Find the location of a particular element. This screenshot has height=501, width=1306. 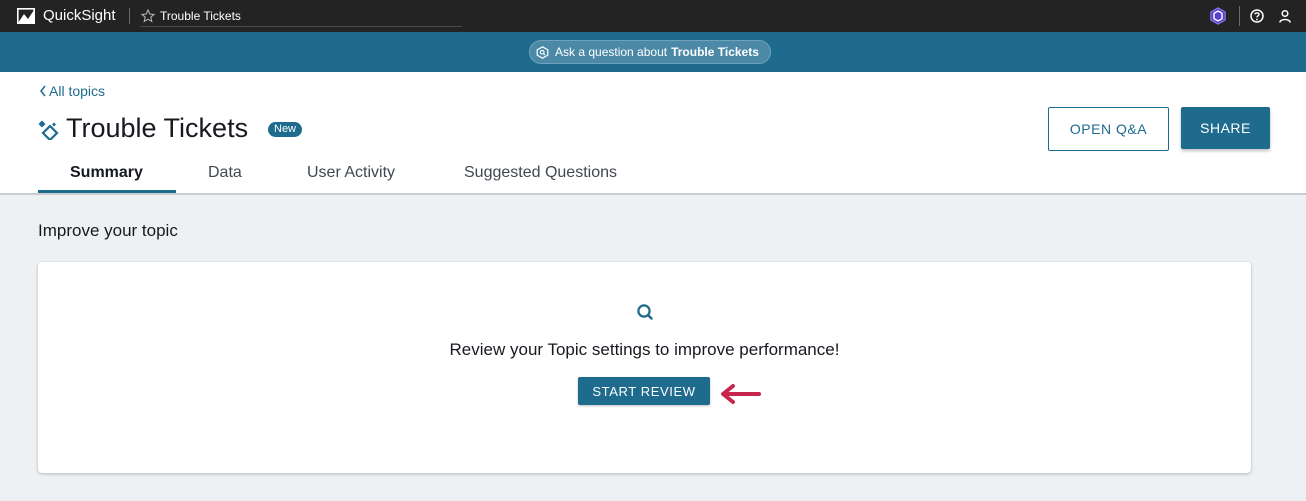

ask-topic: Trouble Tickets is located at coordinates (715, 52).